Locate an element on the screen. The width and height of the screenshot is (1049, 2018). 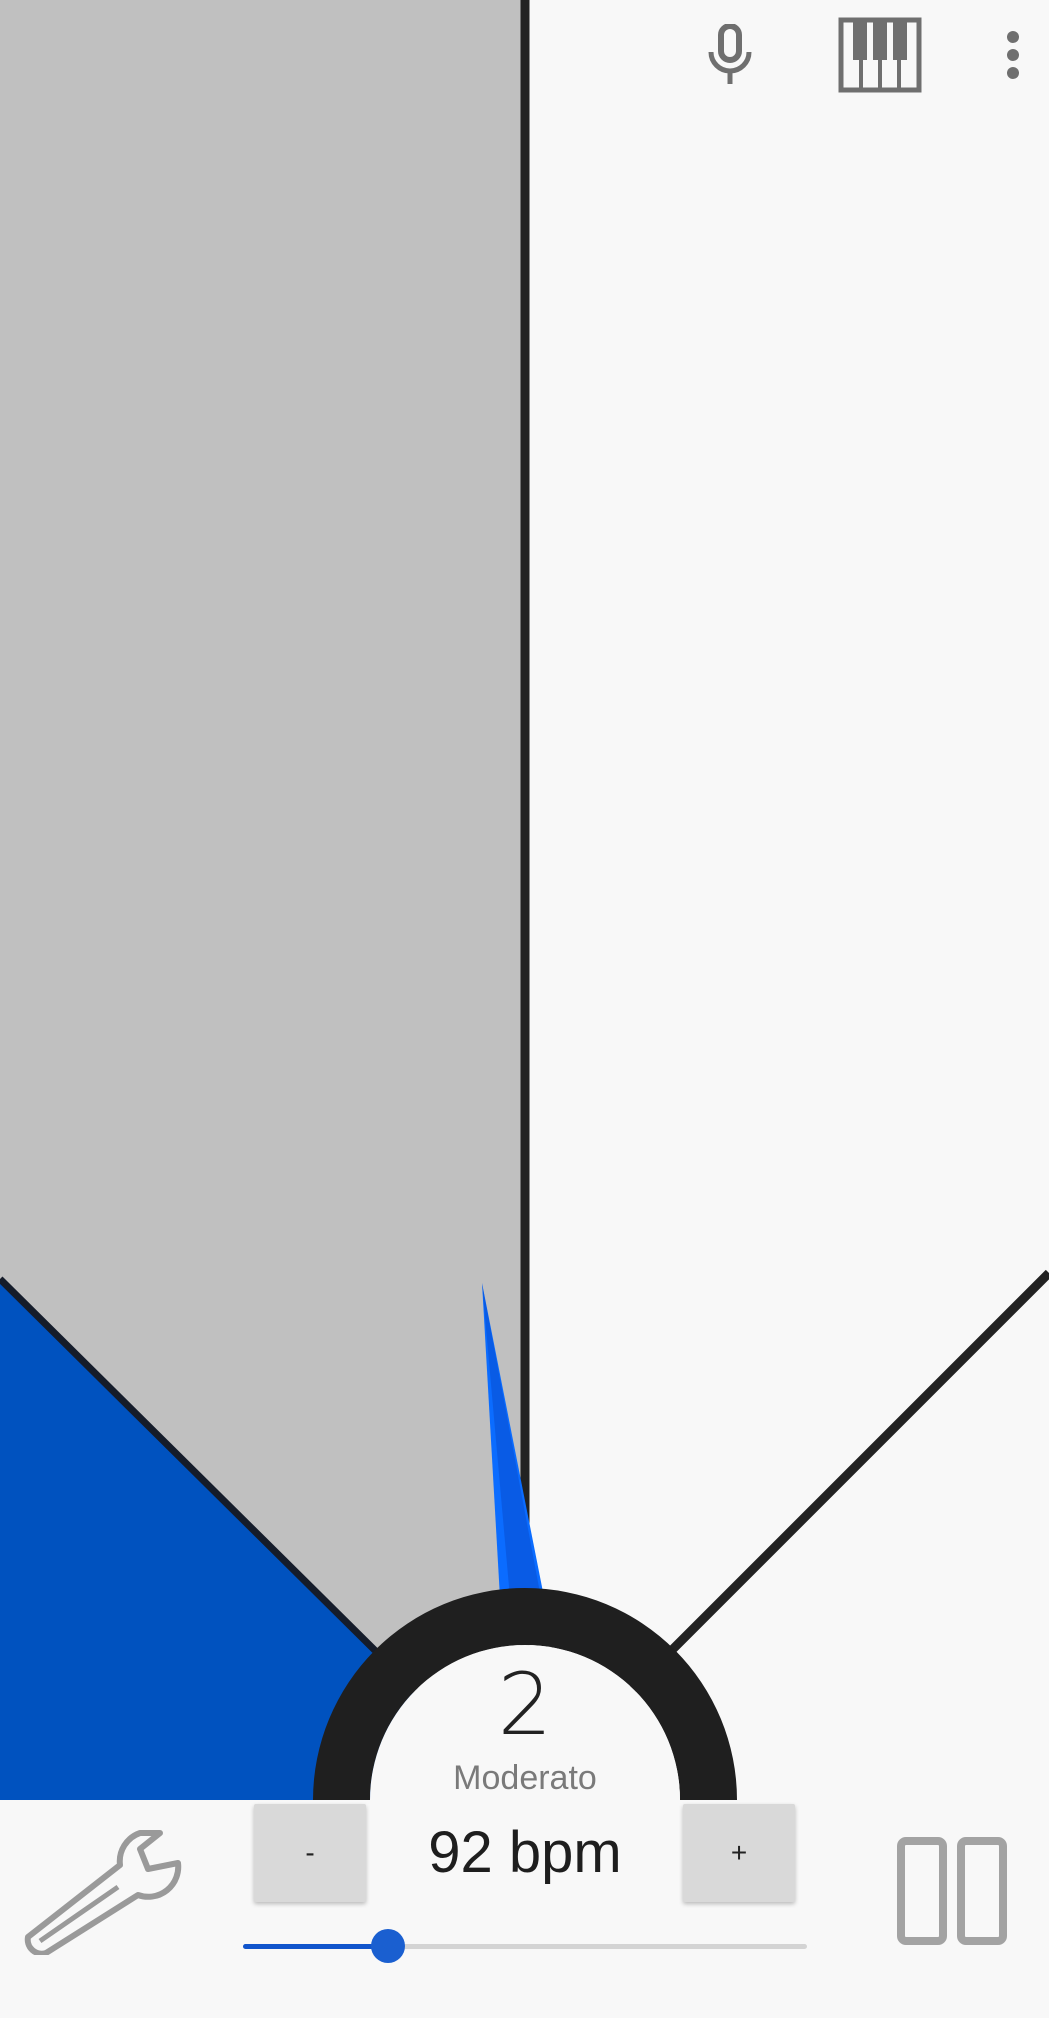
wrench-icon is located at coordinates (103, 1893).